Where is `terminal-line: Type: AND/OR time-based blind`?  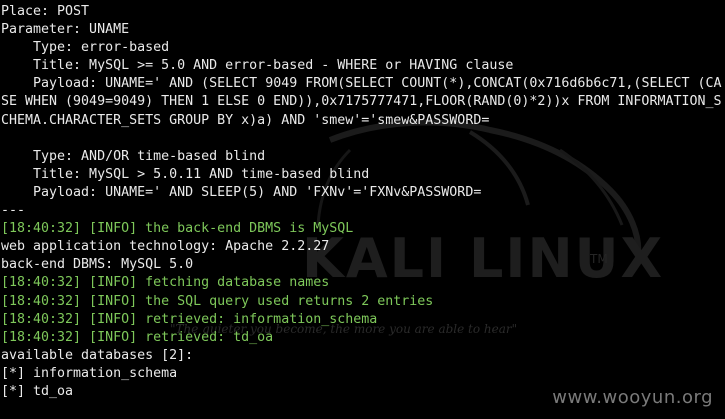 terminal-line: Type: AND/OR time-based blind is located at coordinates (133, 156).